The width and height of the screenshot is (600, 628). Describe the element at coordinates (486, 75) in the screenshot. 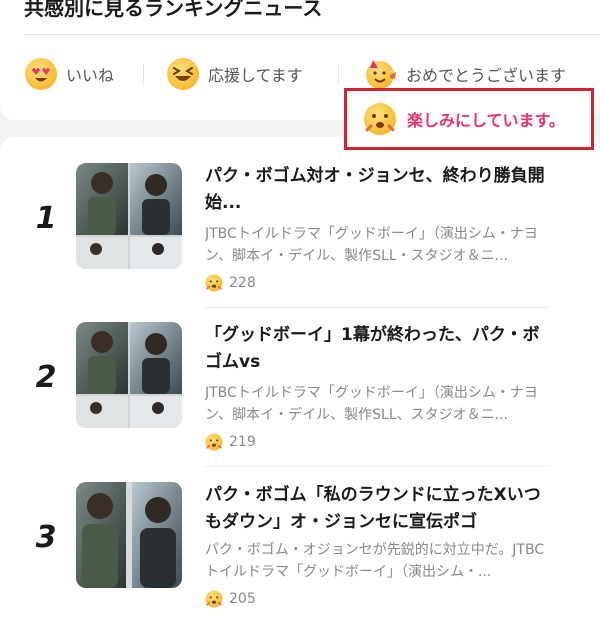

I see `tab-label: おめでとうございます` at that location.